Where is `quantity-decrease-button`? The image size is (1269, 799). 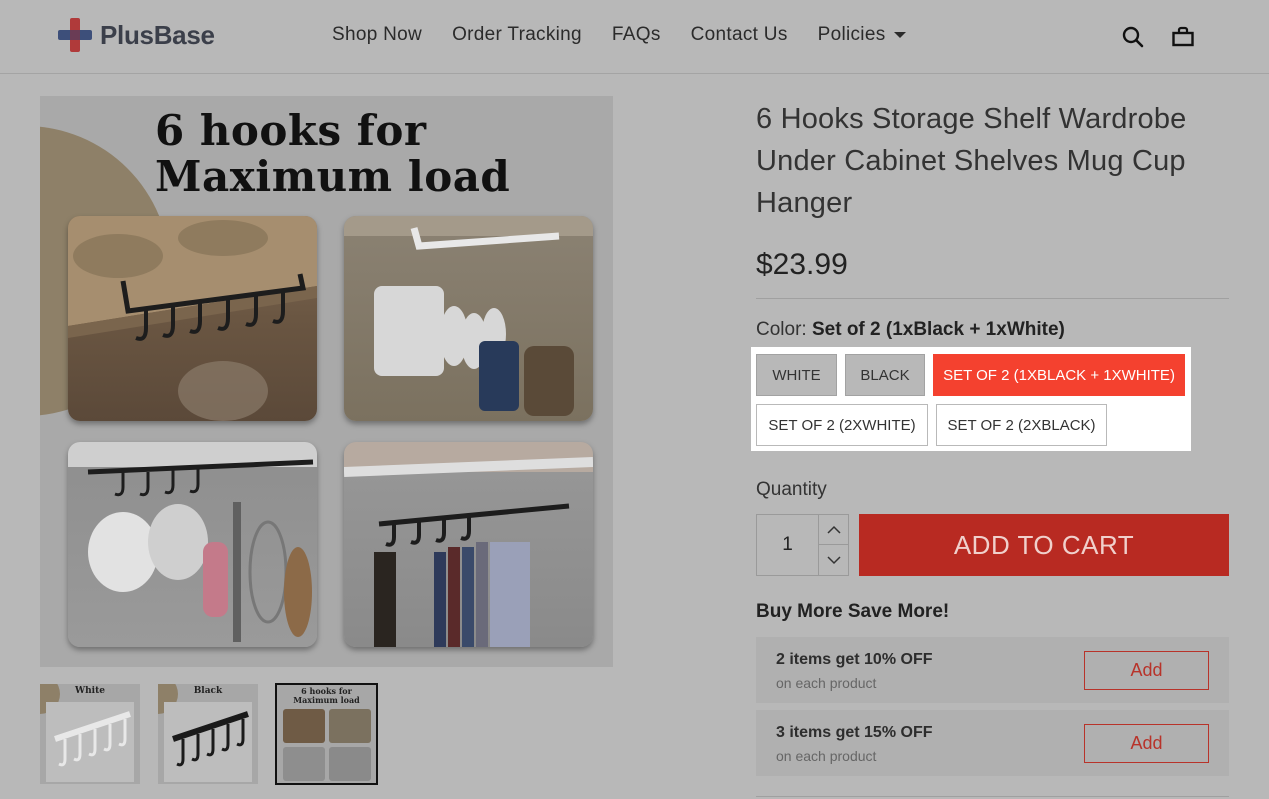
quantity-decrease-button is located at coordinates (833, 560).